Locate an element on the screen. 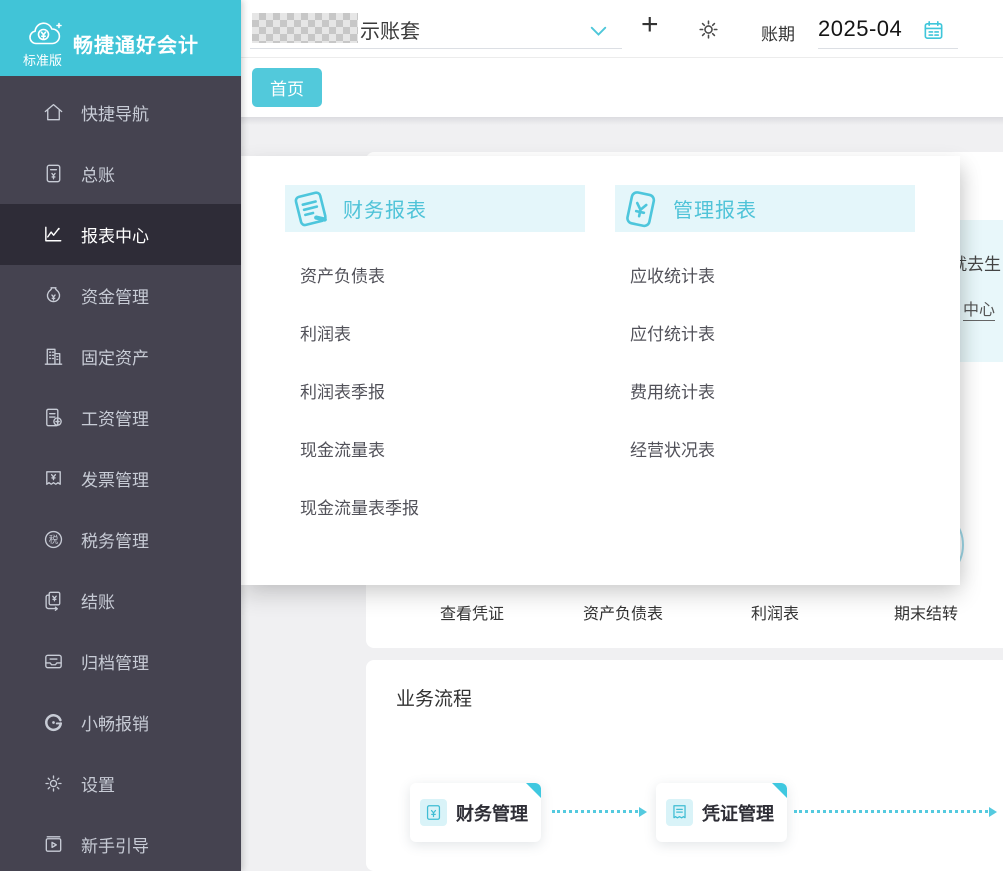 The width and height of the screenshot is (1003, 871). sidebar-item-label: 结账 is located at coordinates (98, 602).